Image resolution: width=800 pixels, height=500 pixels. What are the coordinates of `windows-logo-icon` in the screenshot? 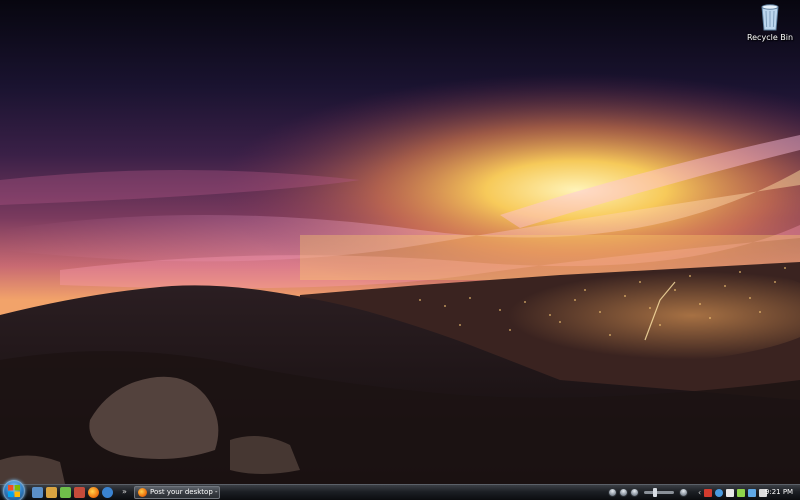 It's located at (14, 491).